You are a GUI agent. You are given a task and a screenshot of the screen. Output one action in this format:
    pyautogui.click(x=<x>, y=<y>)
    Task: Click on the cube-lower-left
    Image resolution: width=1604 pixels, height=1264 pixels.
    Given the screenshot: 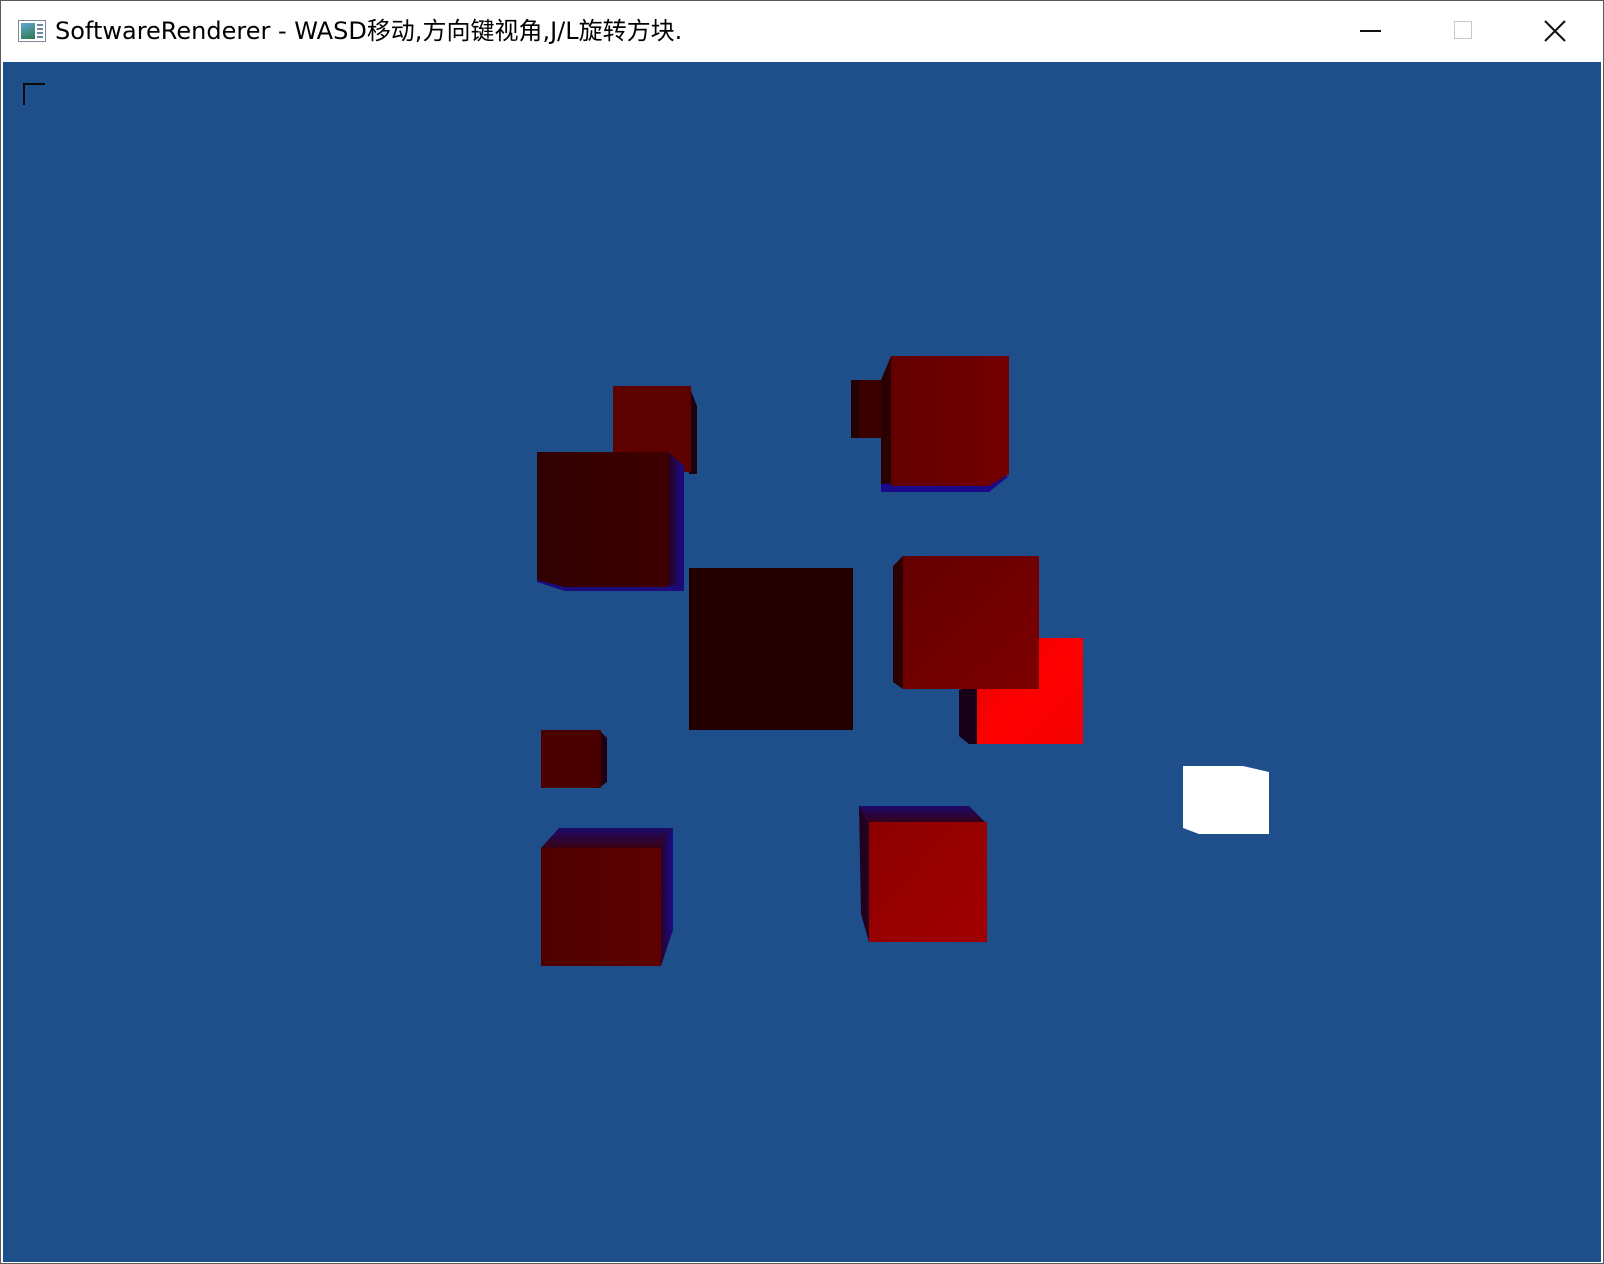 What is the action you would take?
    pyautogui.click(x=607, y=897)
    